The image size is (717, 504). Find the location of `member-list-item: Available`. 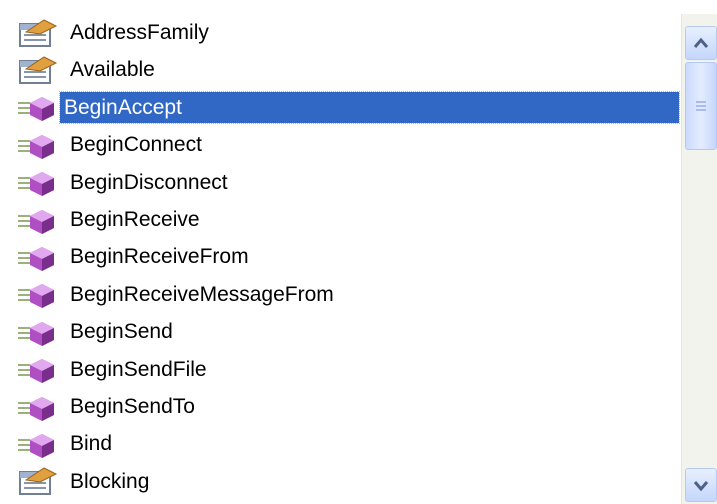

member-list-item: Available is located at coordinates (340, 69).